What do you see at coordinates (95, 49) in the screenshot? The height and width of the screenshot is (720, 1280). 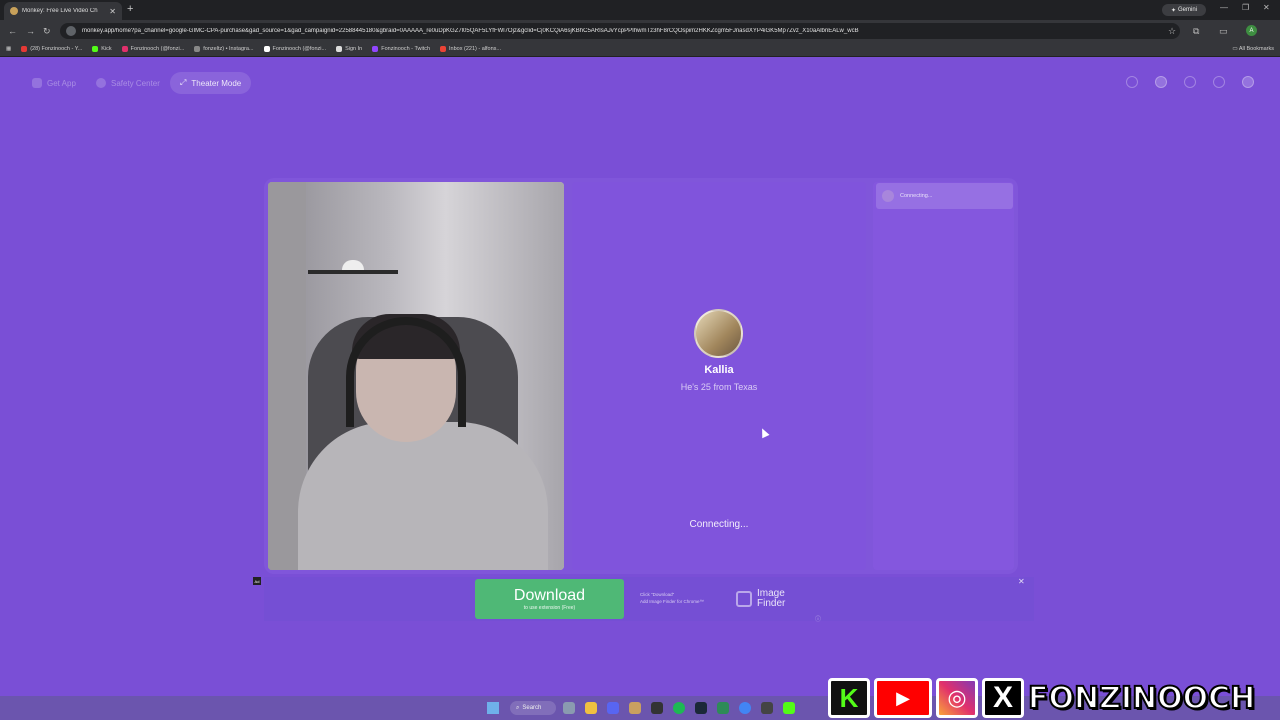 I see `kick-icon` at bounding box center [95, 49].